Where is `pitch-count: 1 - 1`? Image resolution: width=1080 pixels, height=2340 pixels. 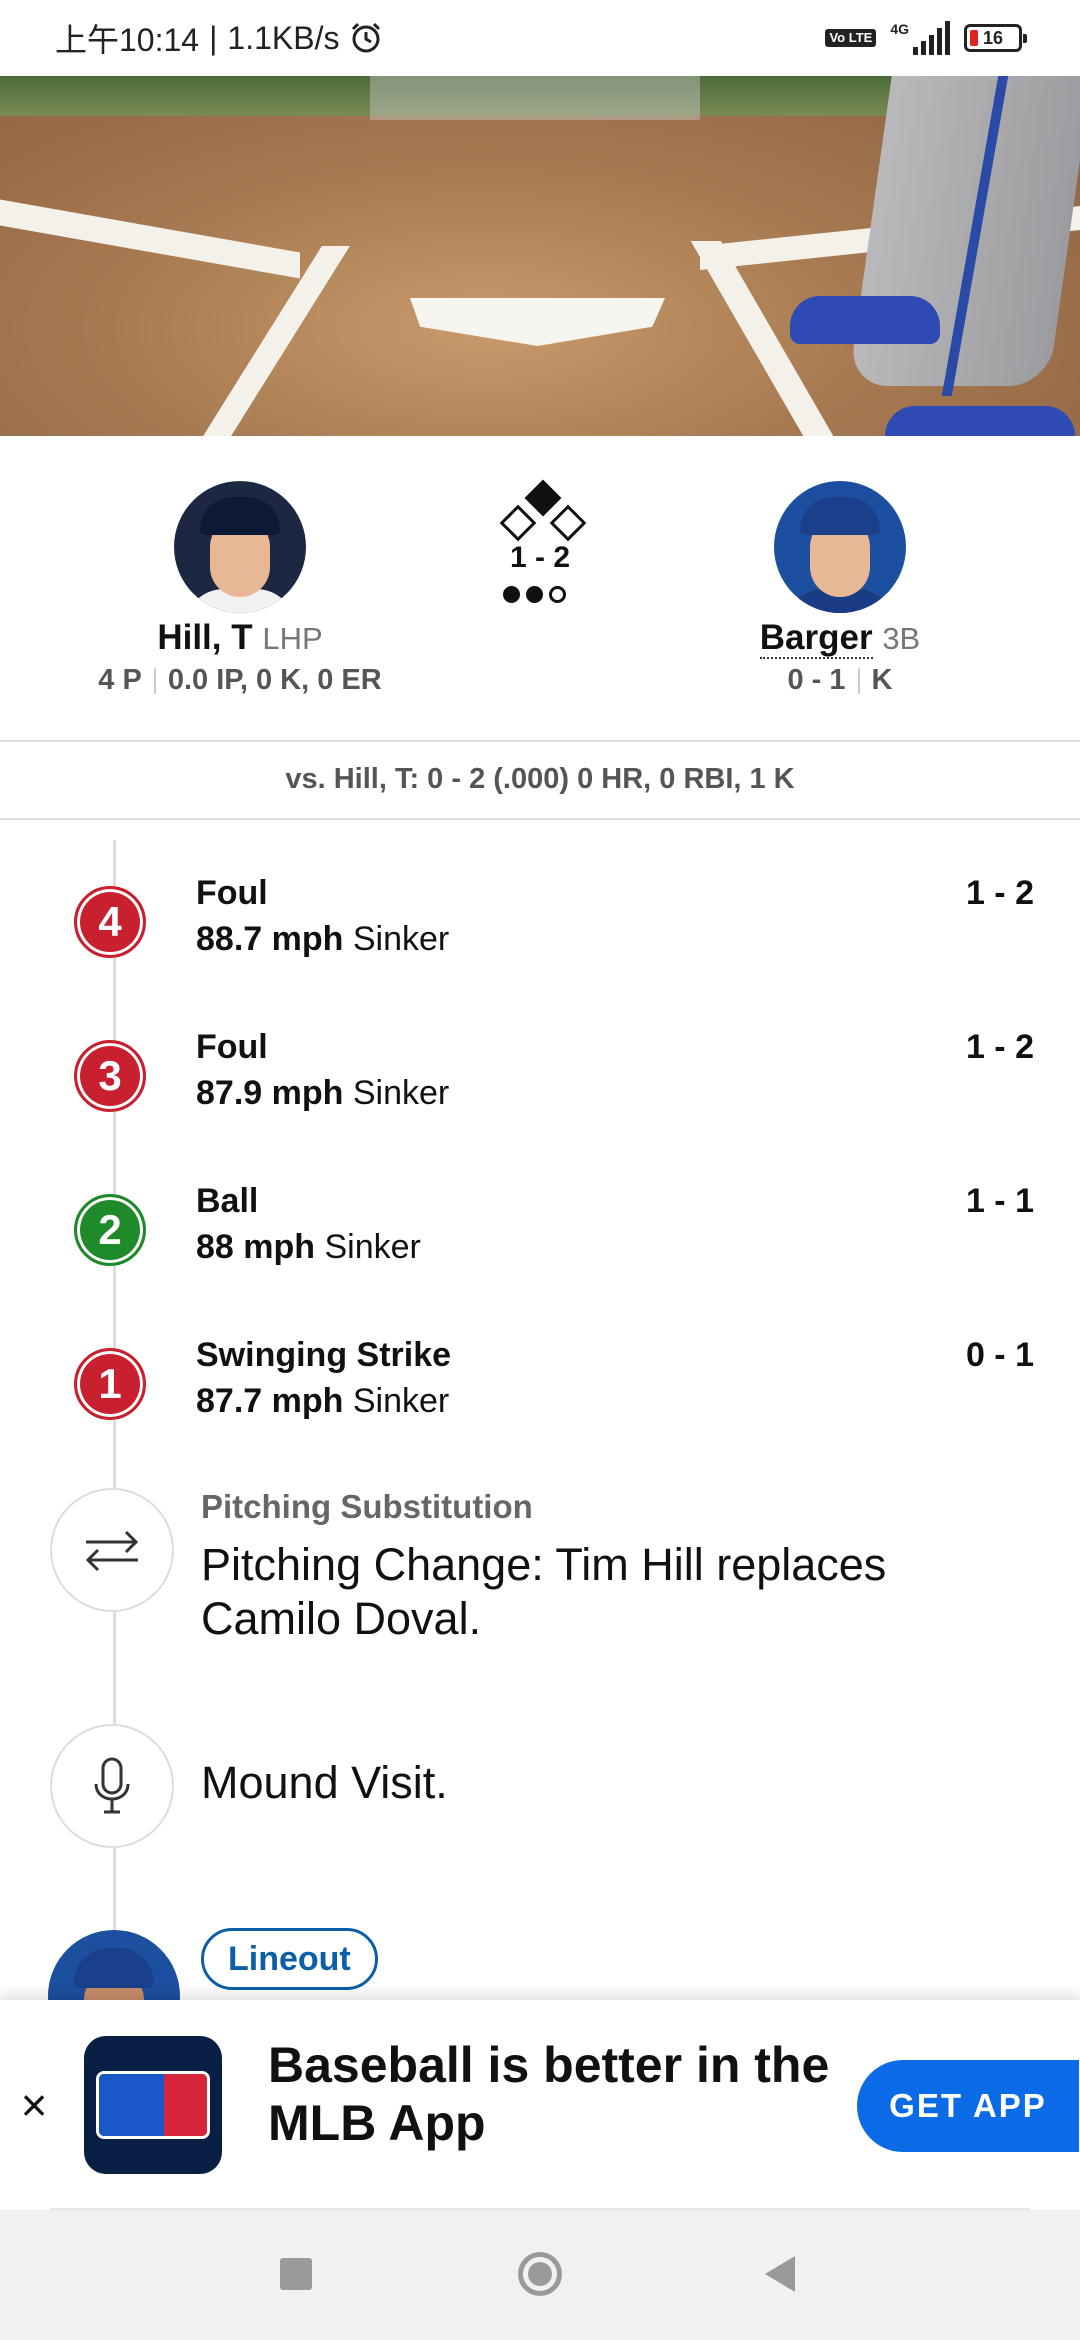
pitch-count: 1 - 1 is located at coordinates (999, 1201).